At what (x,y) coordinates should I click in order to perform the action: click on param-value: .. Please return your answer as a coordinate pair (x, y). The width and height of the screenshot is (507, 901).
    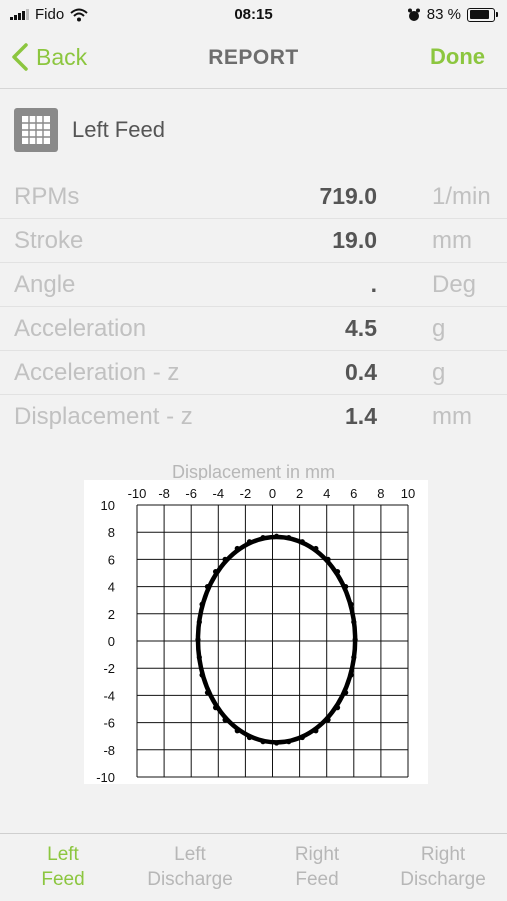
    Looking at the image, I should click on (373, 284).